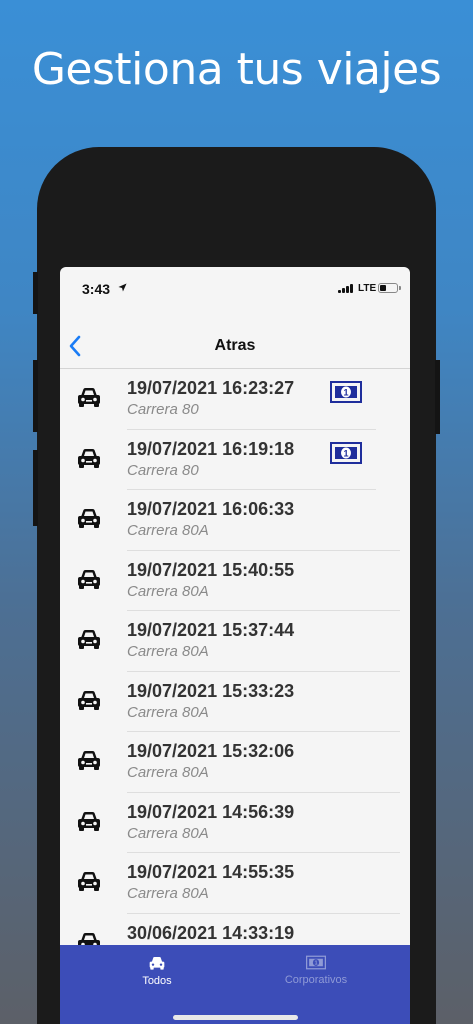 This screenshot has width=473, height=1024. I want to click on location-arrow-icon, so click(122, 287).